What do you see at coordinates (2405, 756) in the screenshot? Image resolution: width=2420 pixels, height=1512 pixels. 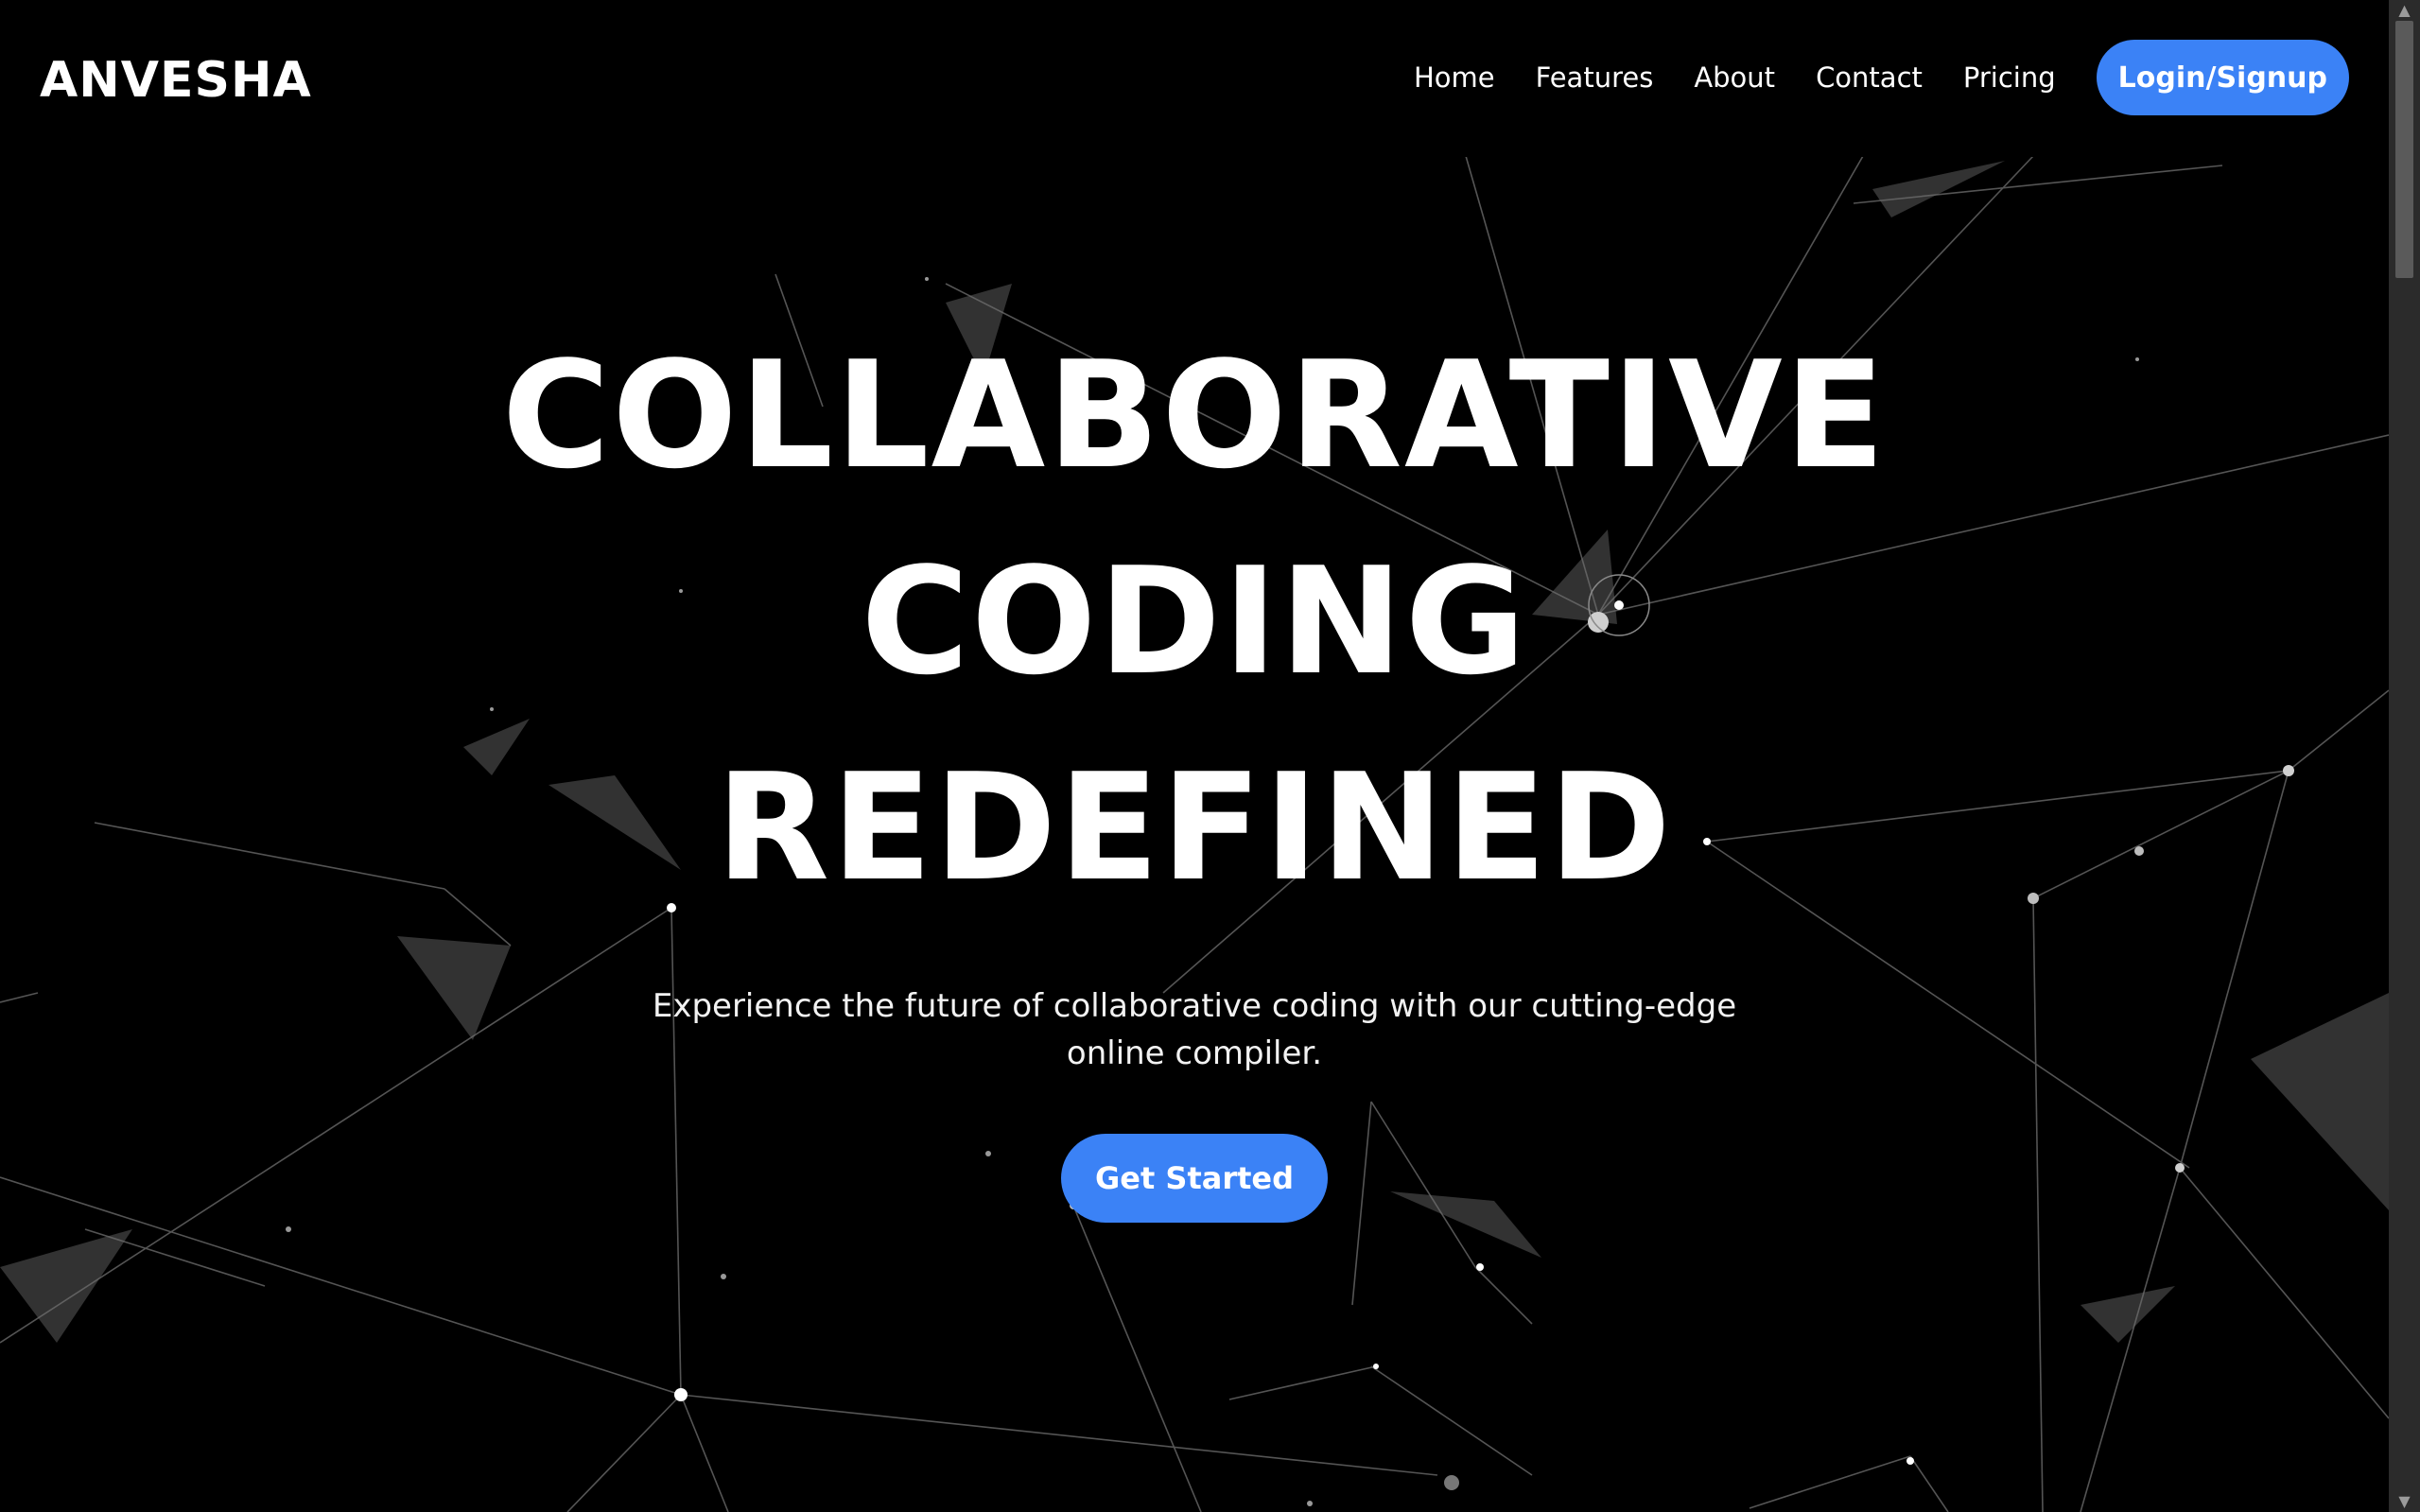 I see `page-scrollbar: ▲ ▼` at bounding box center [2405, 756].